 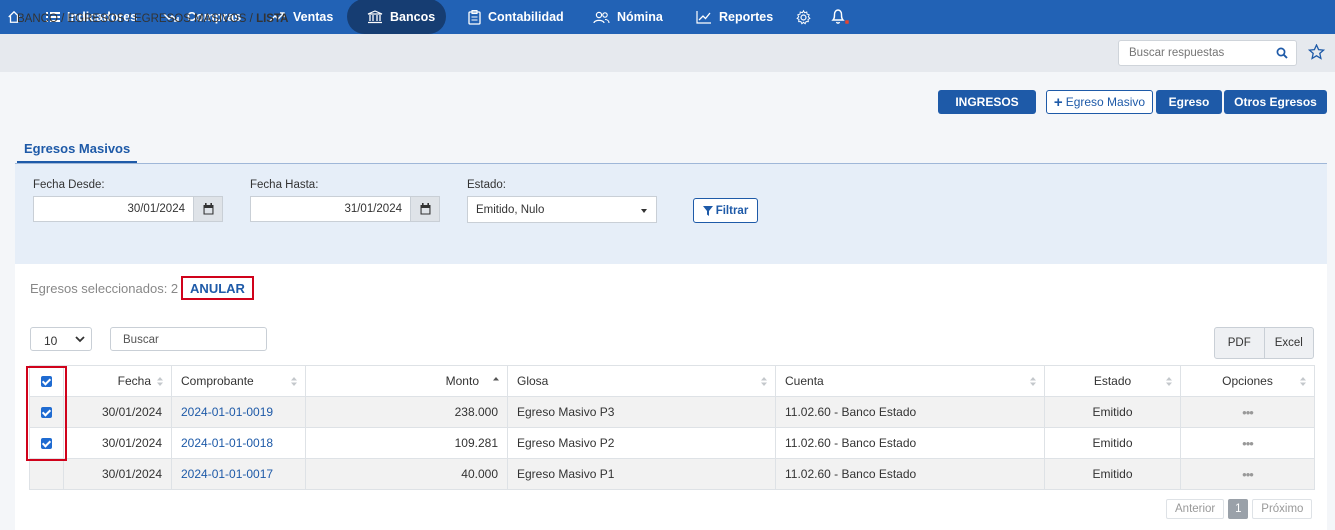 What do you see at coordinates (746, 17) in the screenshot?
I see `nav-label-reportes: Reportes` at bounding box center [746, 17].